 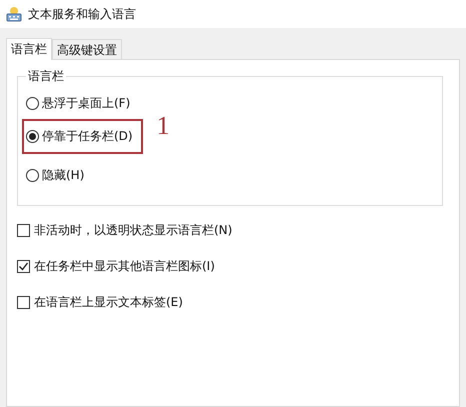 What do you see at coordinates (87, 49) in the screenshot?
I see `tab: 高级键设置` at bounding box center [87, 49].